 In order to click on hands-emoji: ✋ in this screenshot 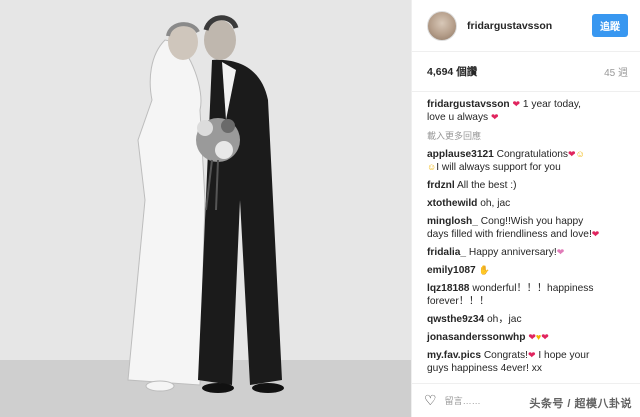, I will do `click(484, 270)`.